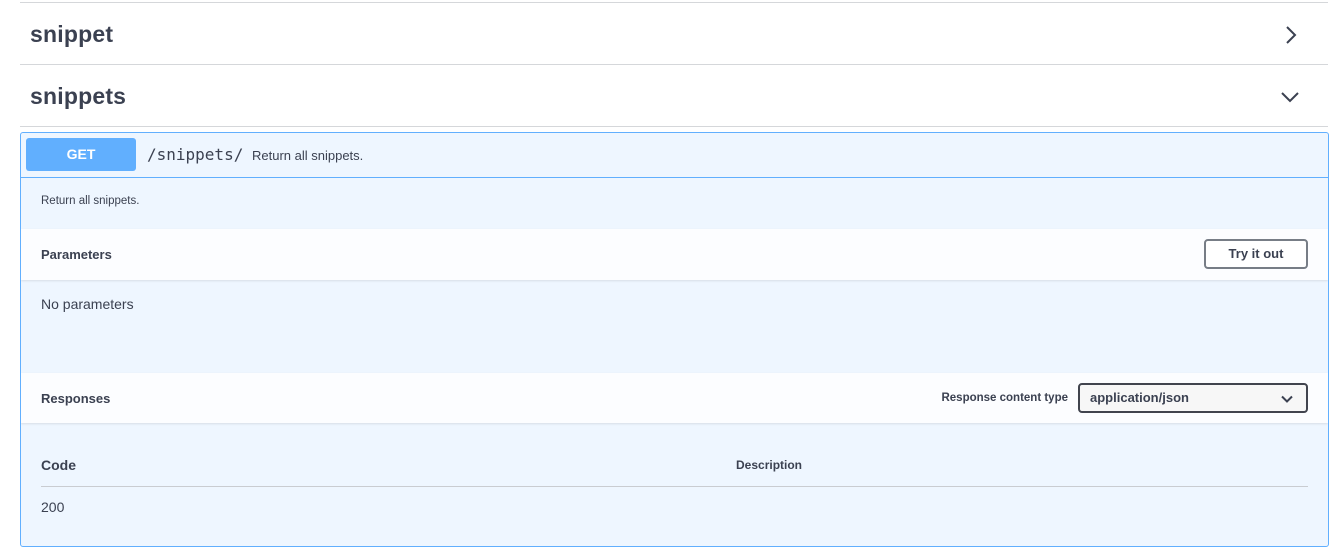 The height and width of the screenshot is (550, 1336). I want to click on responses-title: Responses, so click(76, 398).